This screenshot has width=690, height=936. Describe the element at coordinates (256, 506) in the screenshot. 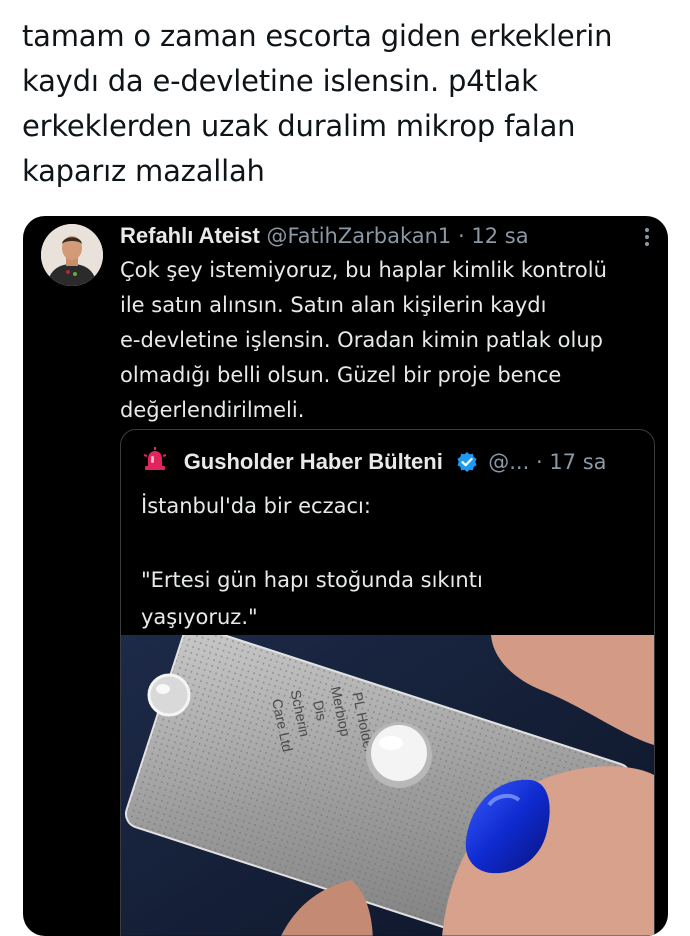

I see `quoted-text-line: İstanbul'da bir eczacı:` at that location.